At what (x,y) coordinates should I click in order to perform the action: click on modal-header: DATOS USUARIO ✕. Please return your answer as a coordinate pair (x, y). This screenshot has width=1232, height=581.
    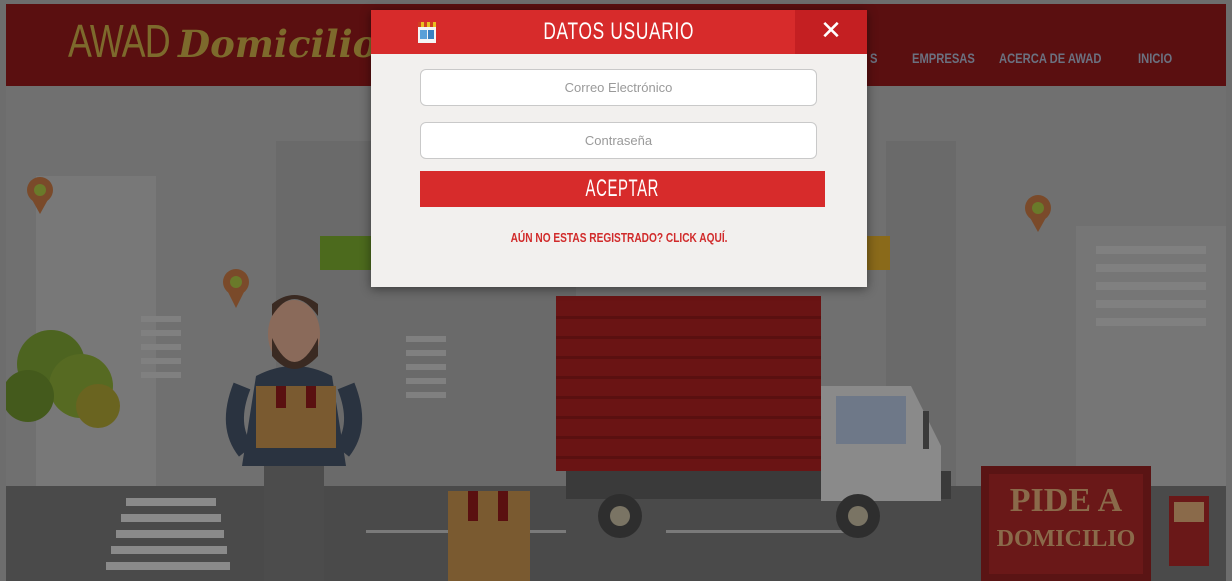
    Looking at the image, I should click on (619, 32).